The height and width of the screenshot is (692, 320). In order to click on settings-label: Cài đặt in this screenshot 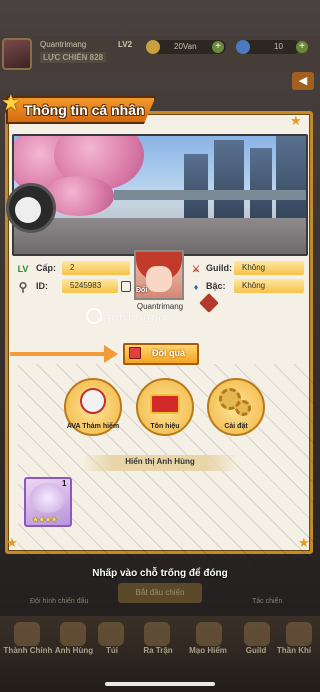, I will do `click(236, 426)`.